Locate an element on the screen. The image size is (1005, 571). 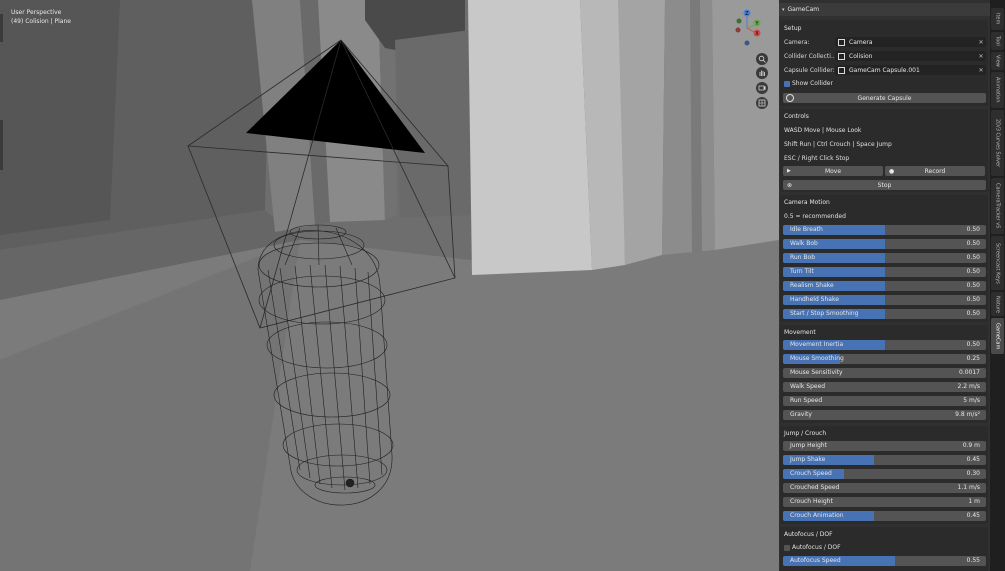
run-bob-slider-label: Run Bob is located at coordinates (803, 257).